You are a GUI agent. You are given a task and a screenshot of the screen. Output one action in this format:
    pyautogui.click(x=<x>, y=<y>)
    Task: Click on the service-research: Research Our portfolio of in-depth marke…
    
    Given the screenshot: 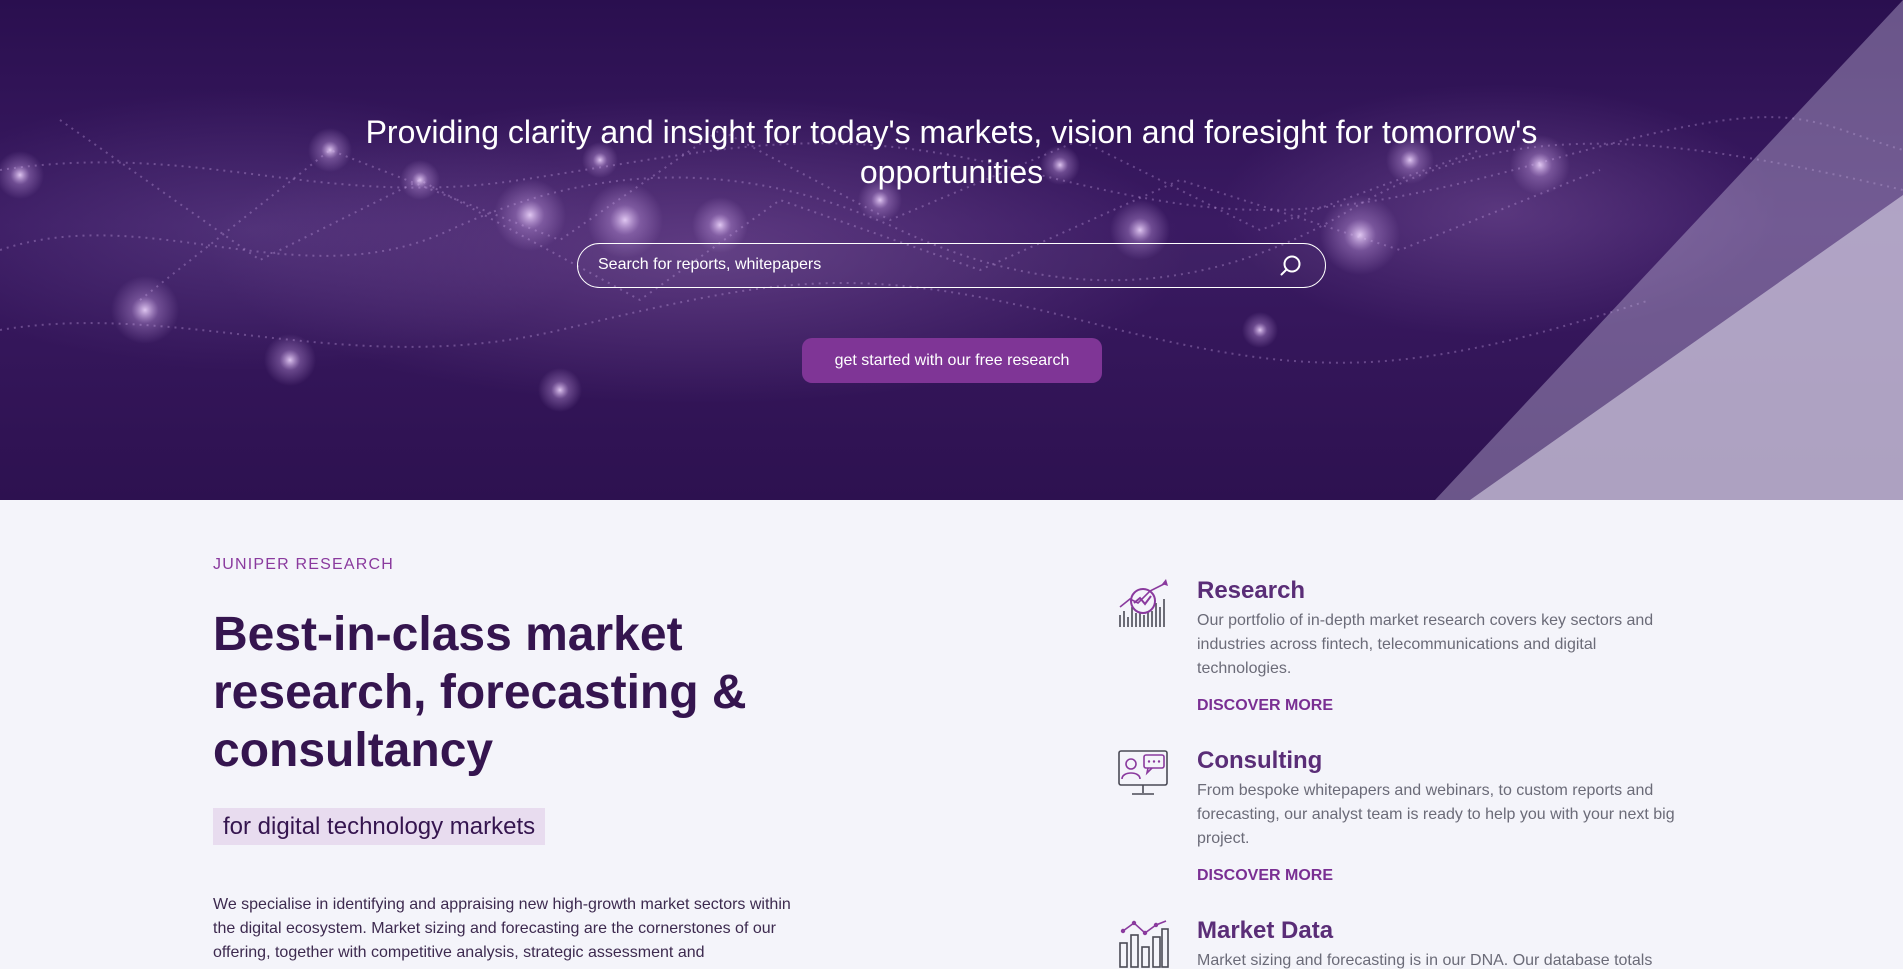 What is the action you would take?
    pyautogui.click(x=1406, y=652)
    